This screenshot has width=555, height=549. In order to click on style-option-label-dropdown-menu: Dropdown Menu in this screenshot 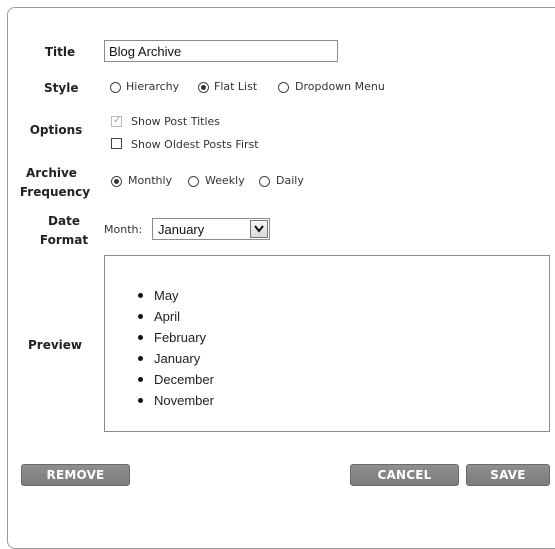, I will do `click(340, 86)`.